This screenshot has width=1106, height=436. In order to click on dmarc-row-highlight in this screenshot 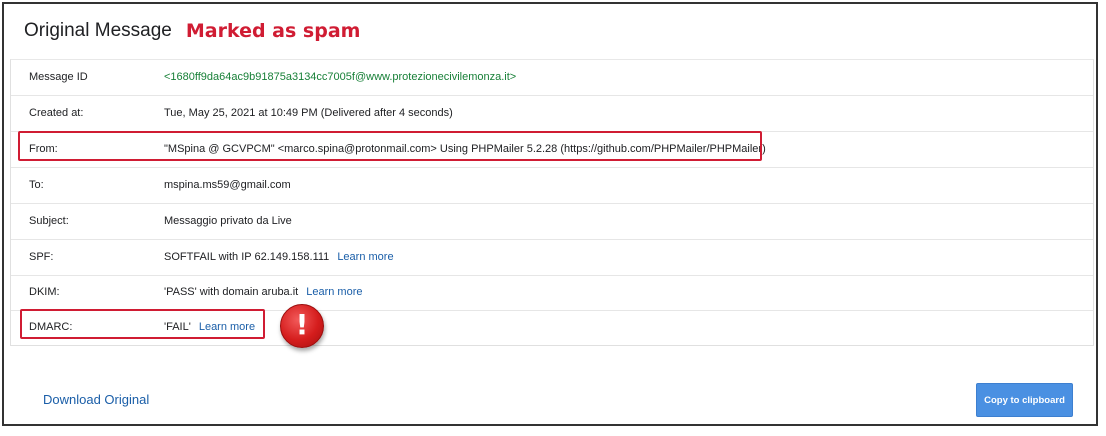, I will do `click(142, 324)`.